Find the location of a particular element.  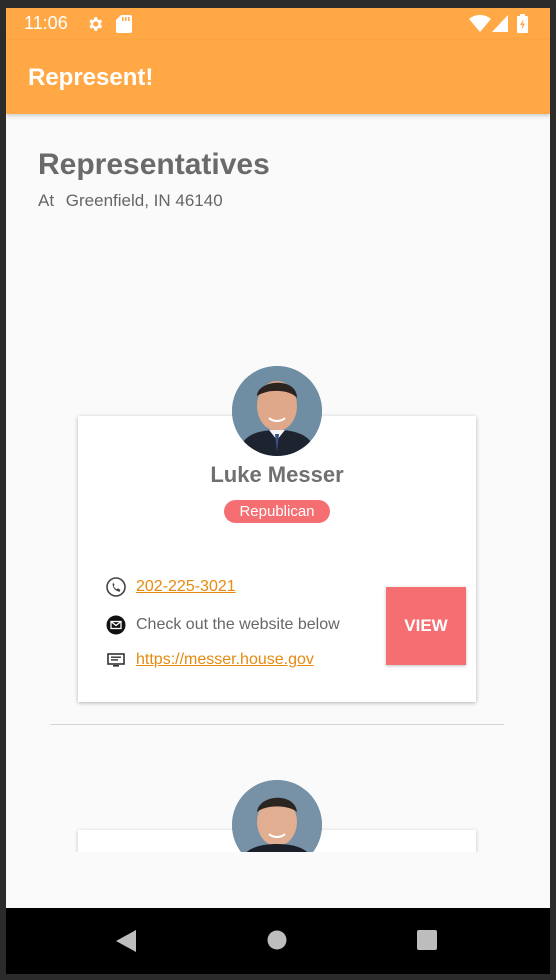

avatar is located at coordinates (277, 816).